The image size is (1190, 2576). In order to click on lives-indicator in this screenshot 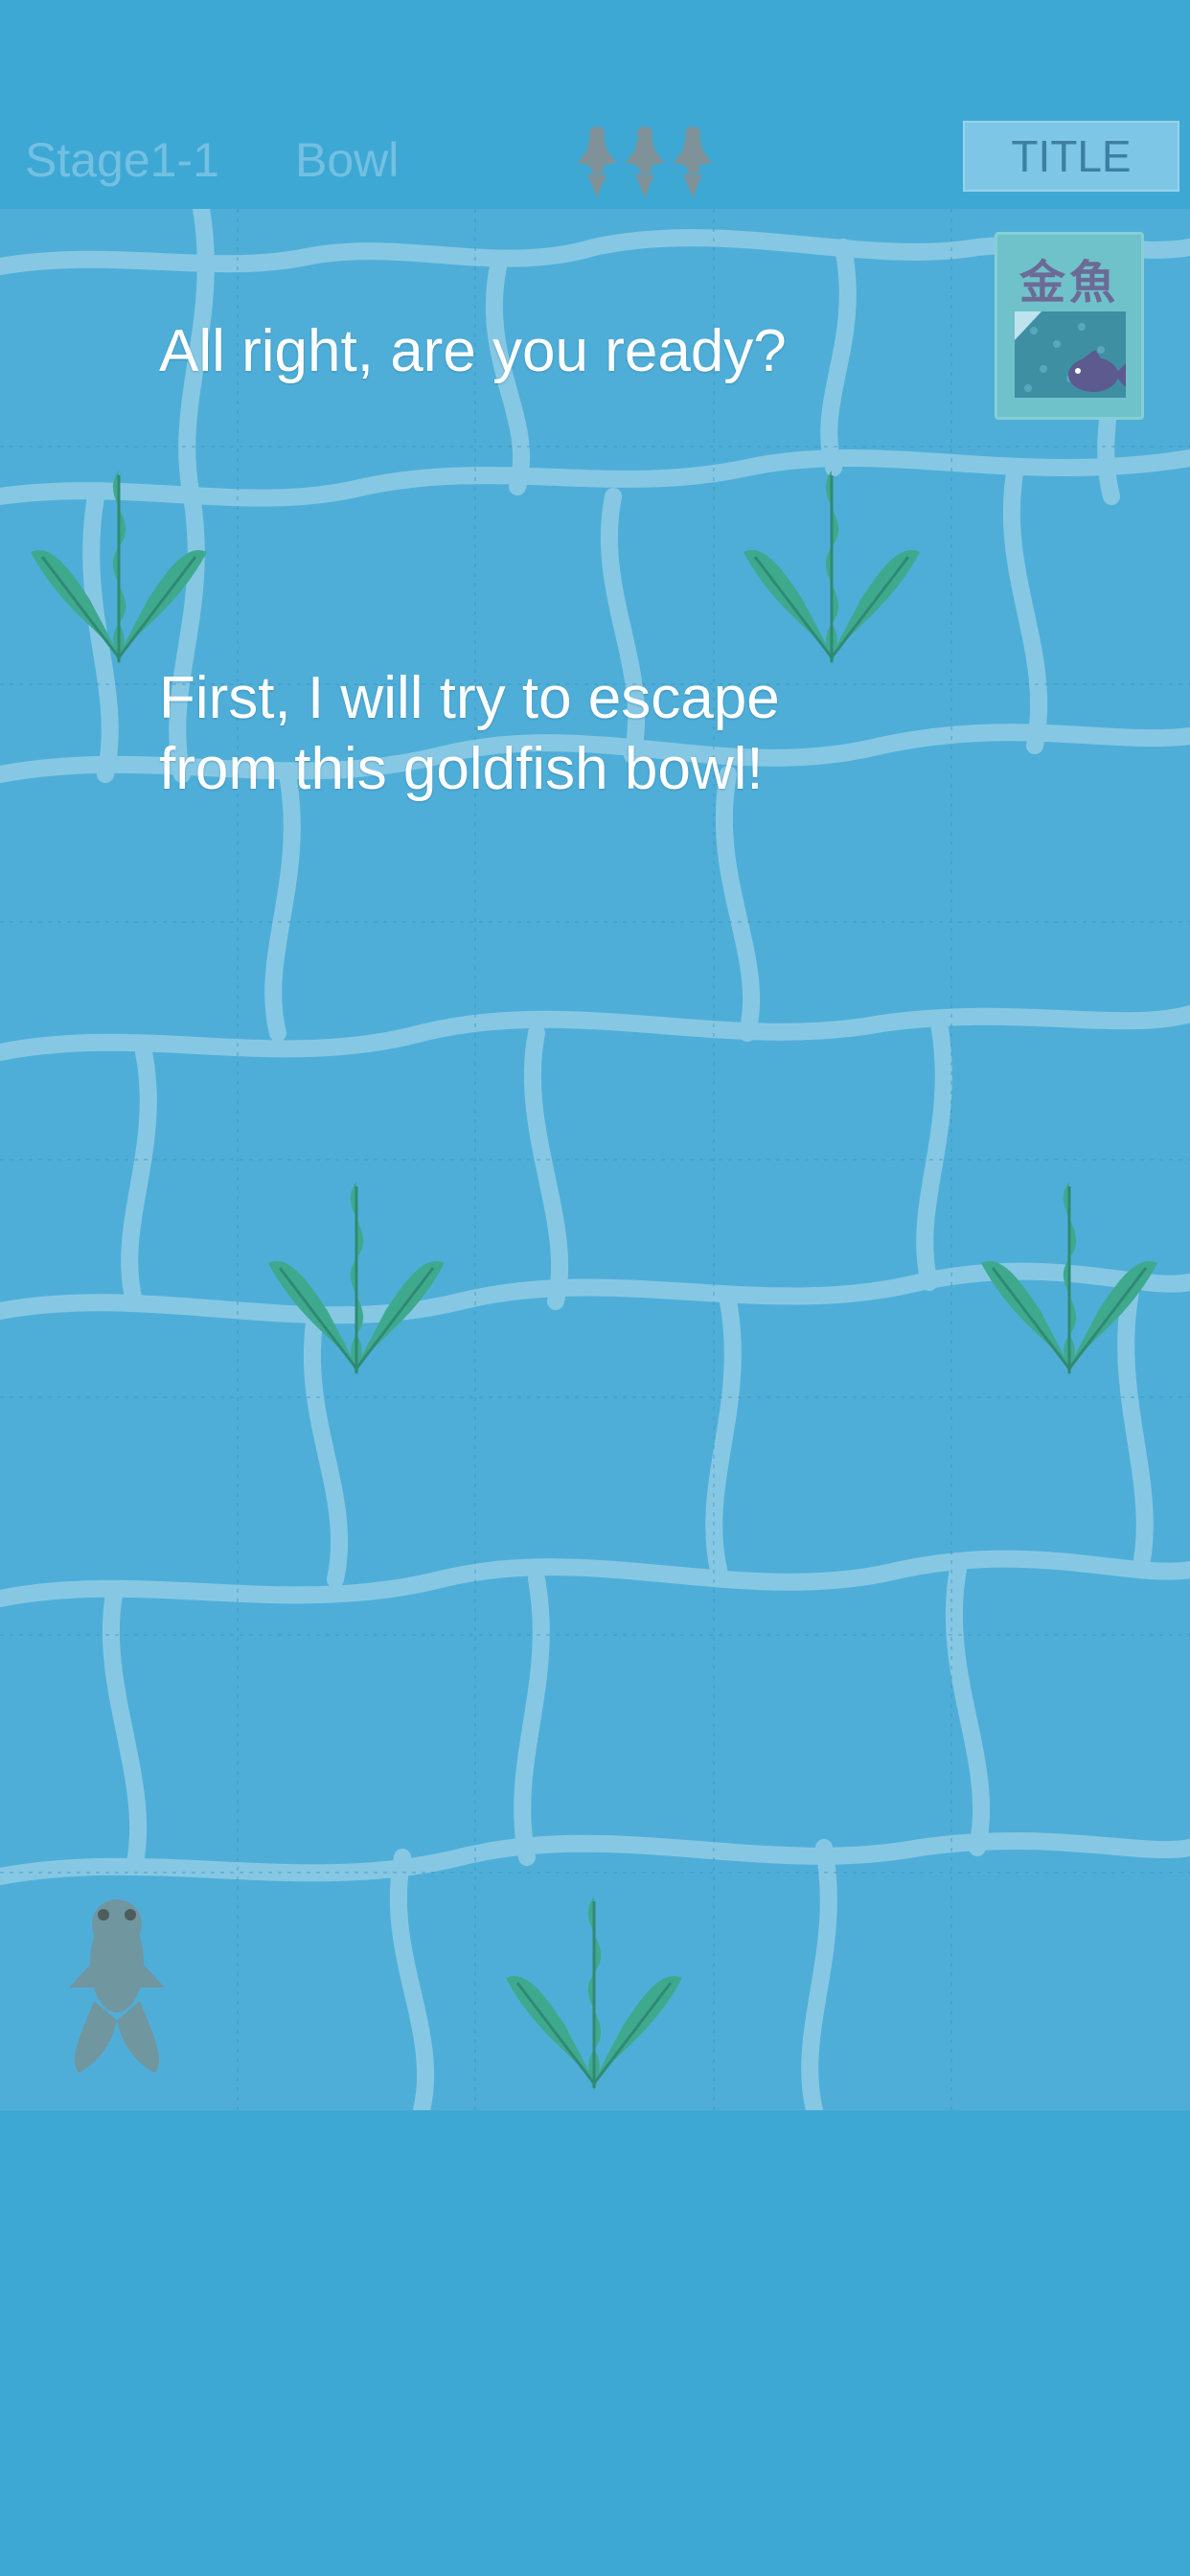, I will do `click(645, 161)`.